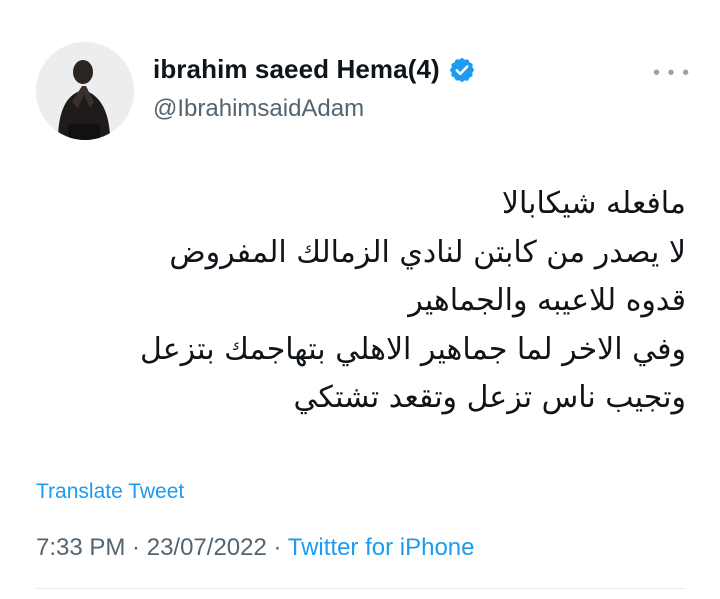 The width and height of the screenshot is (720, 599). What do you see at coordinates (593, 203) in the screenshot?
I see `tweet-line: مافعله شيكابالا` at bounding box center [593, 203].